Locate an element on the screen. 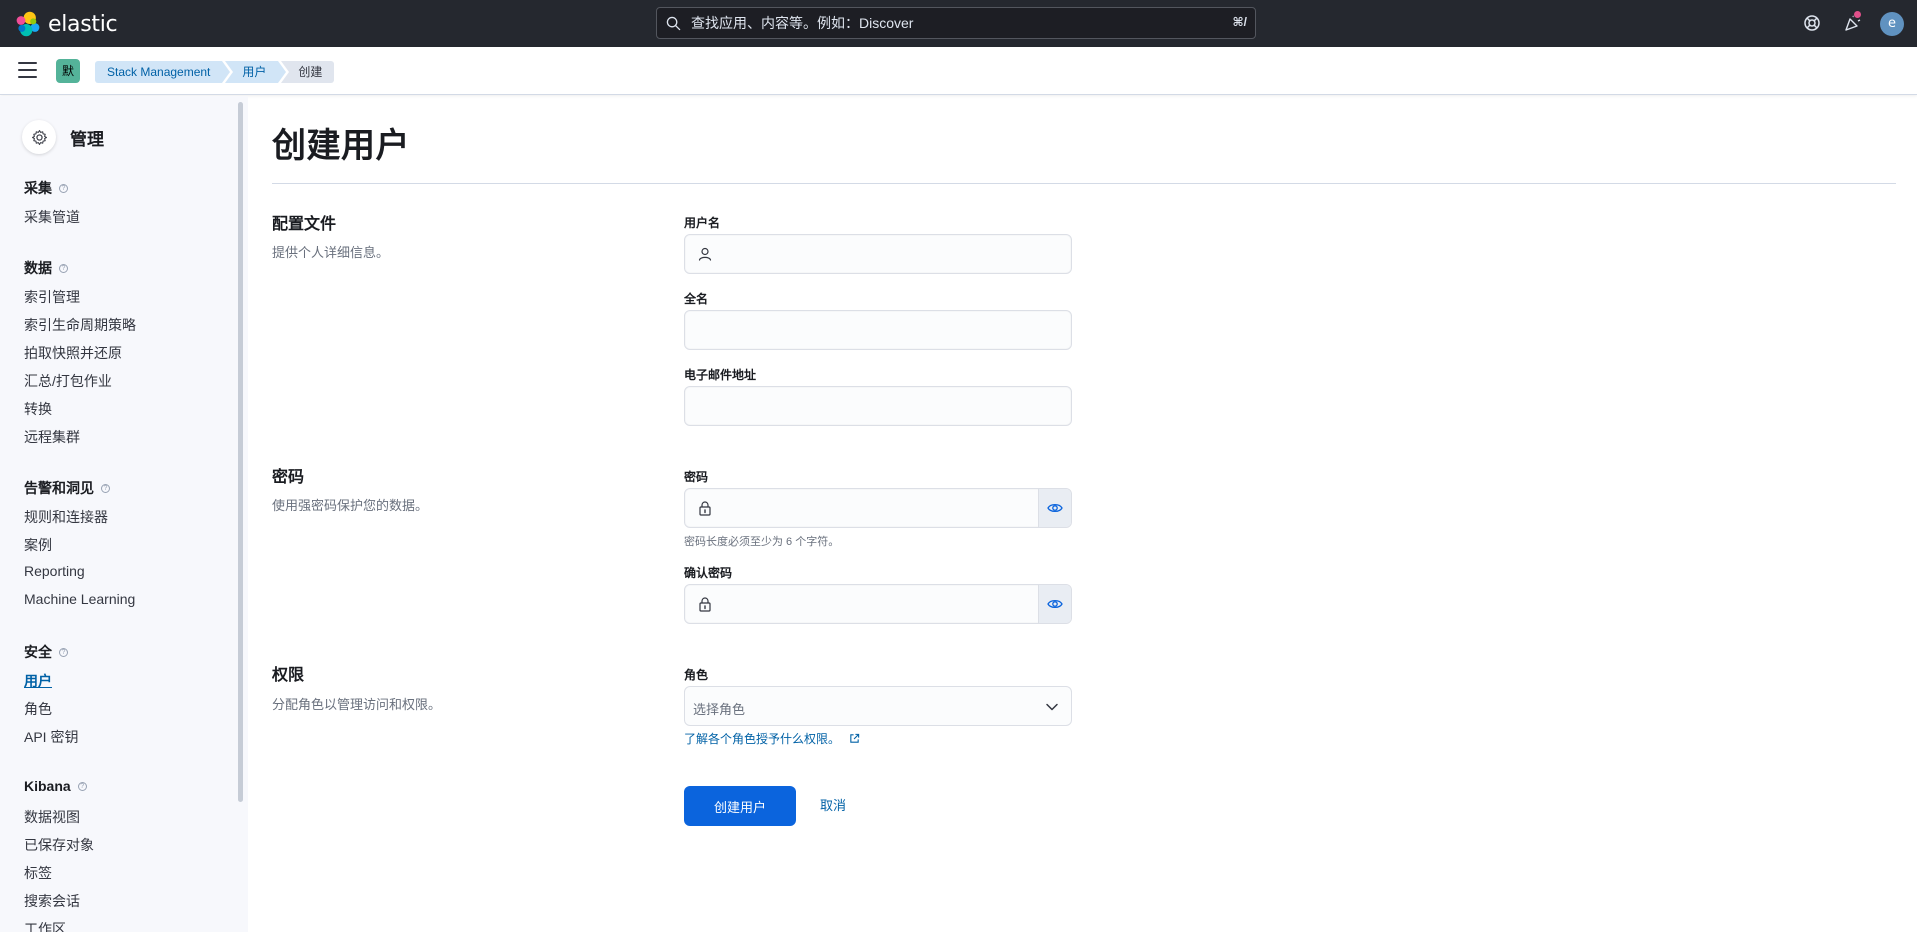 This screenshot has width=1917, height=932. password-help-text: 密码长度必须至少为 6 个字符。 is located at coordinates (762, 542).